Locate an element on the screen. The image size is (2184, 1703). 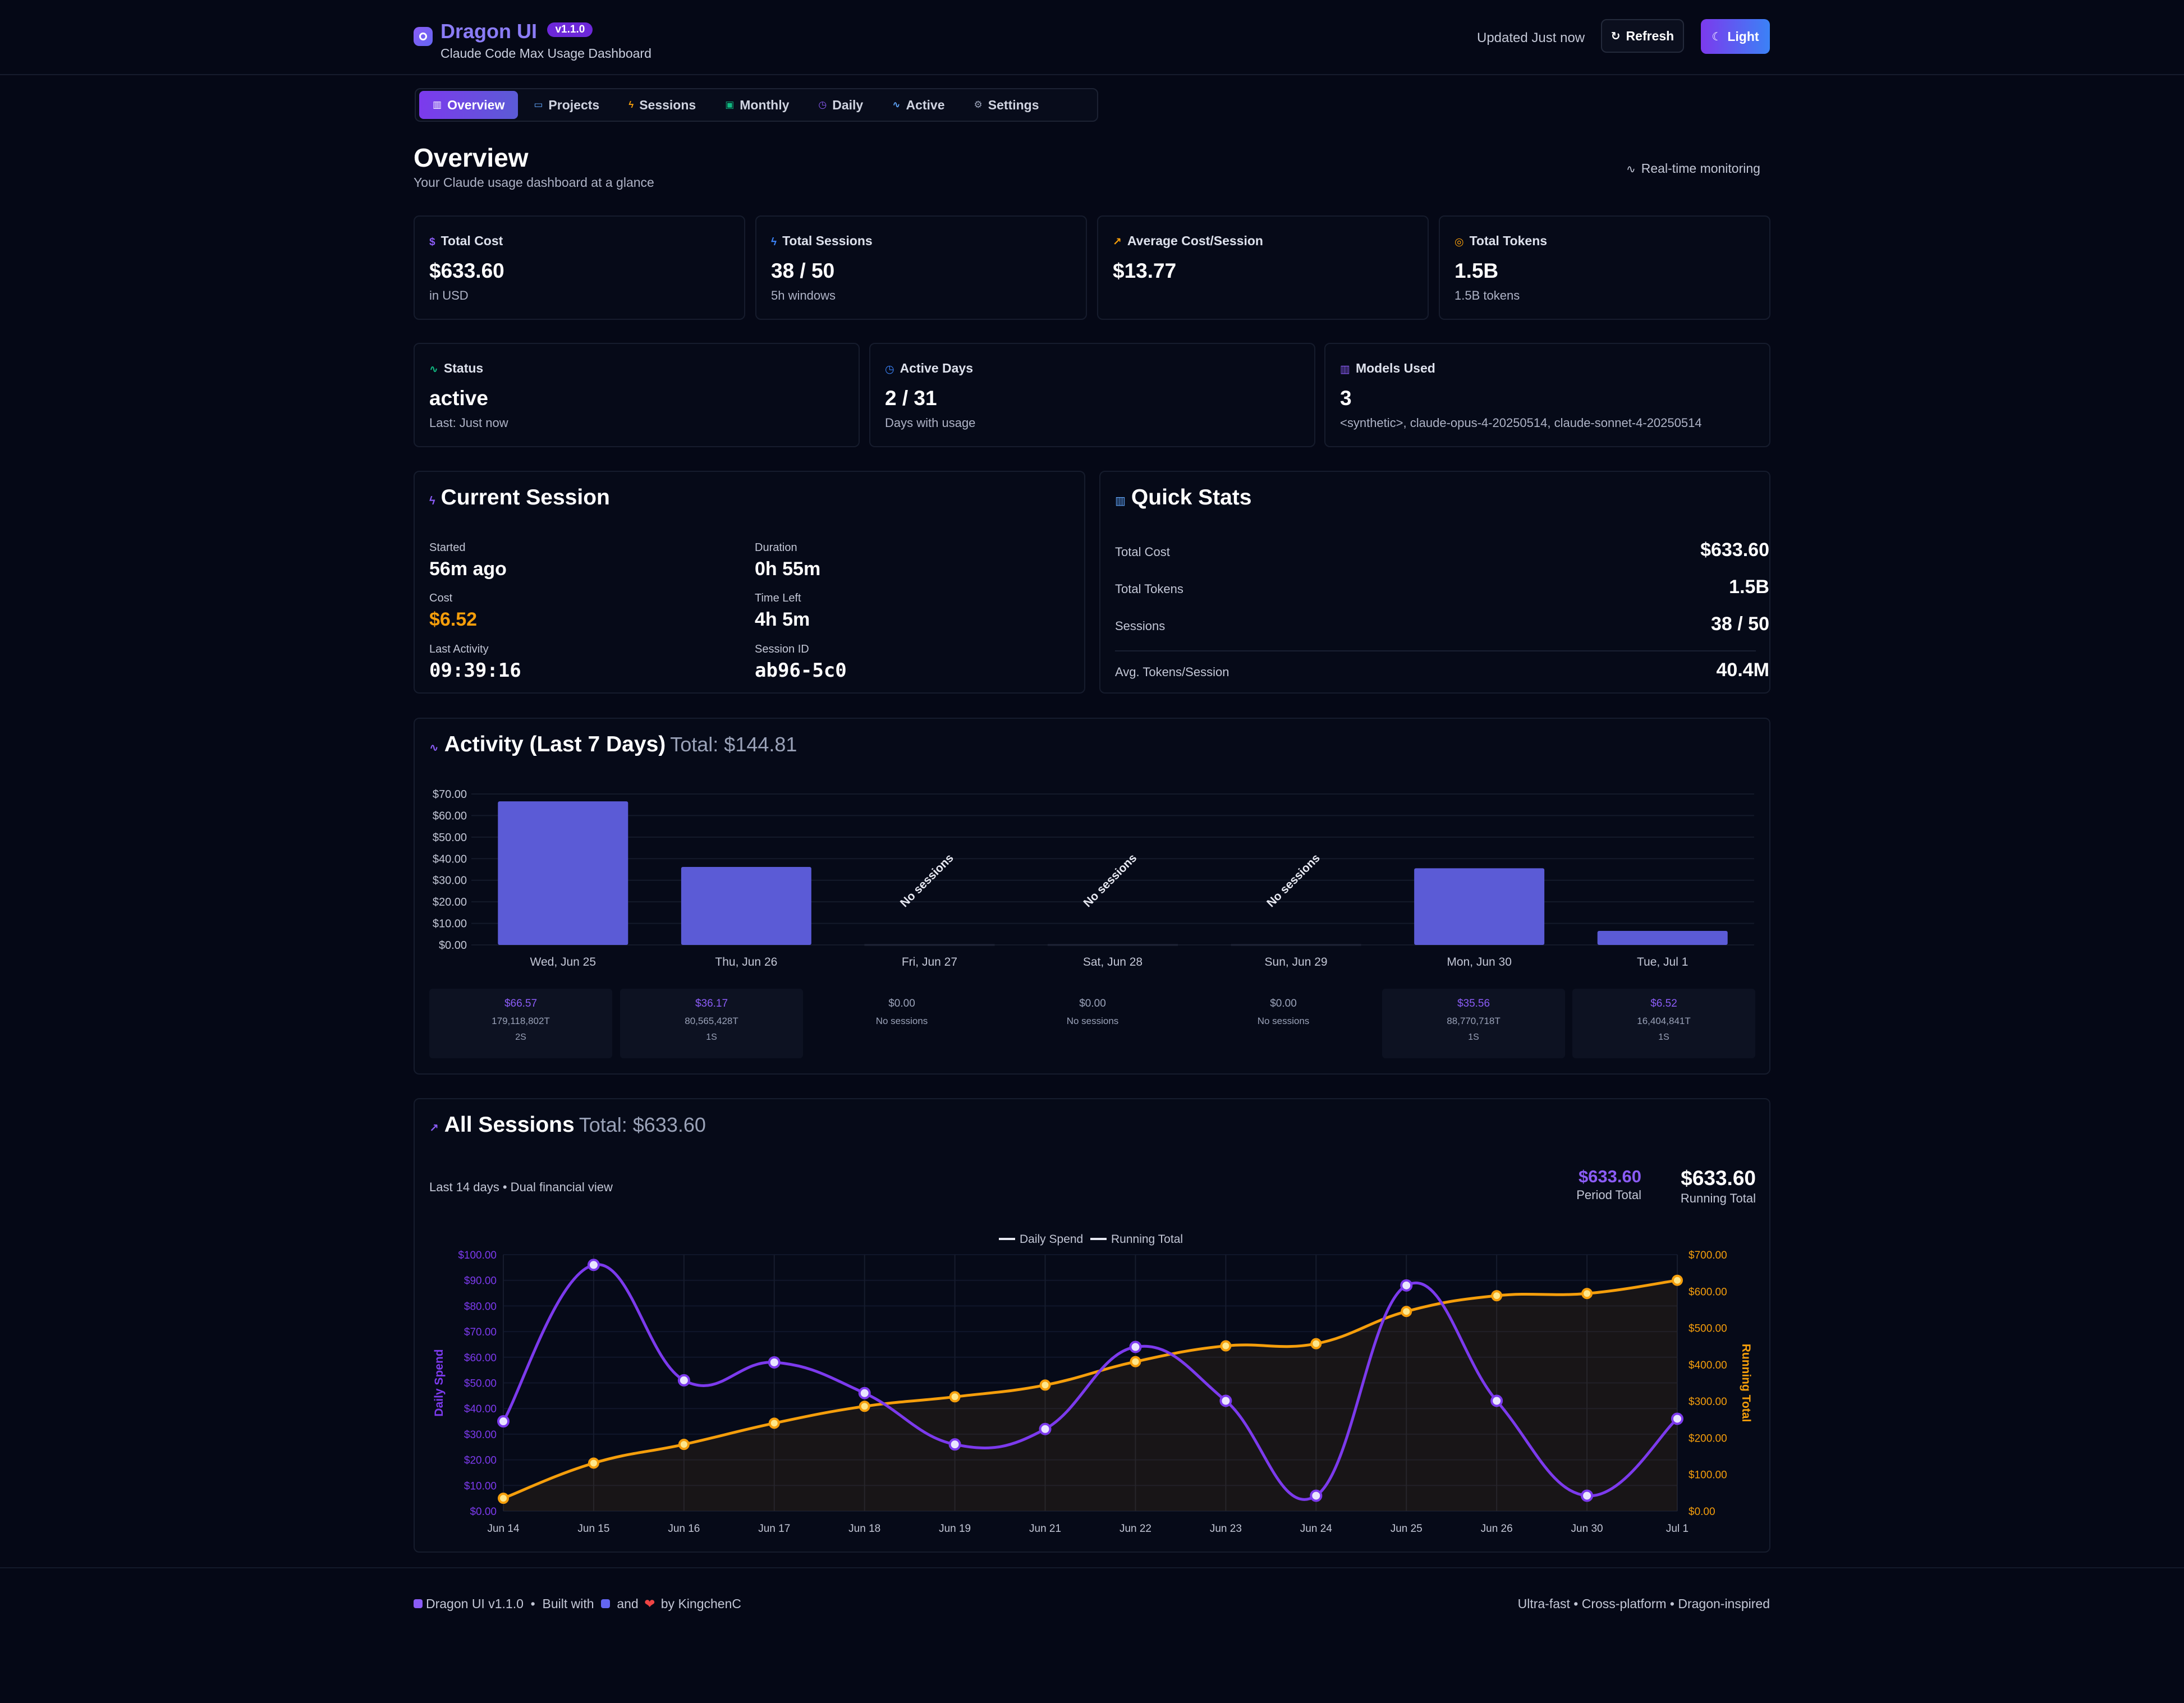
x-tick-label: Jun 22 is located at coordinates (1135, 1529).